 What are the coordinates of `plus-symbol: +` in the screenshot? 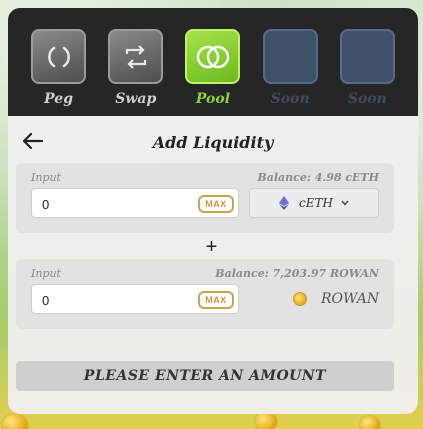 It's located at (211, 247).